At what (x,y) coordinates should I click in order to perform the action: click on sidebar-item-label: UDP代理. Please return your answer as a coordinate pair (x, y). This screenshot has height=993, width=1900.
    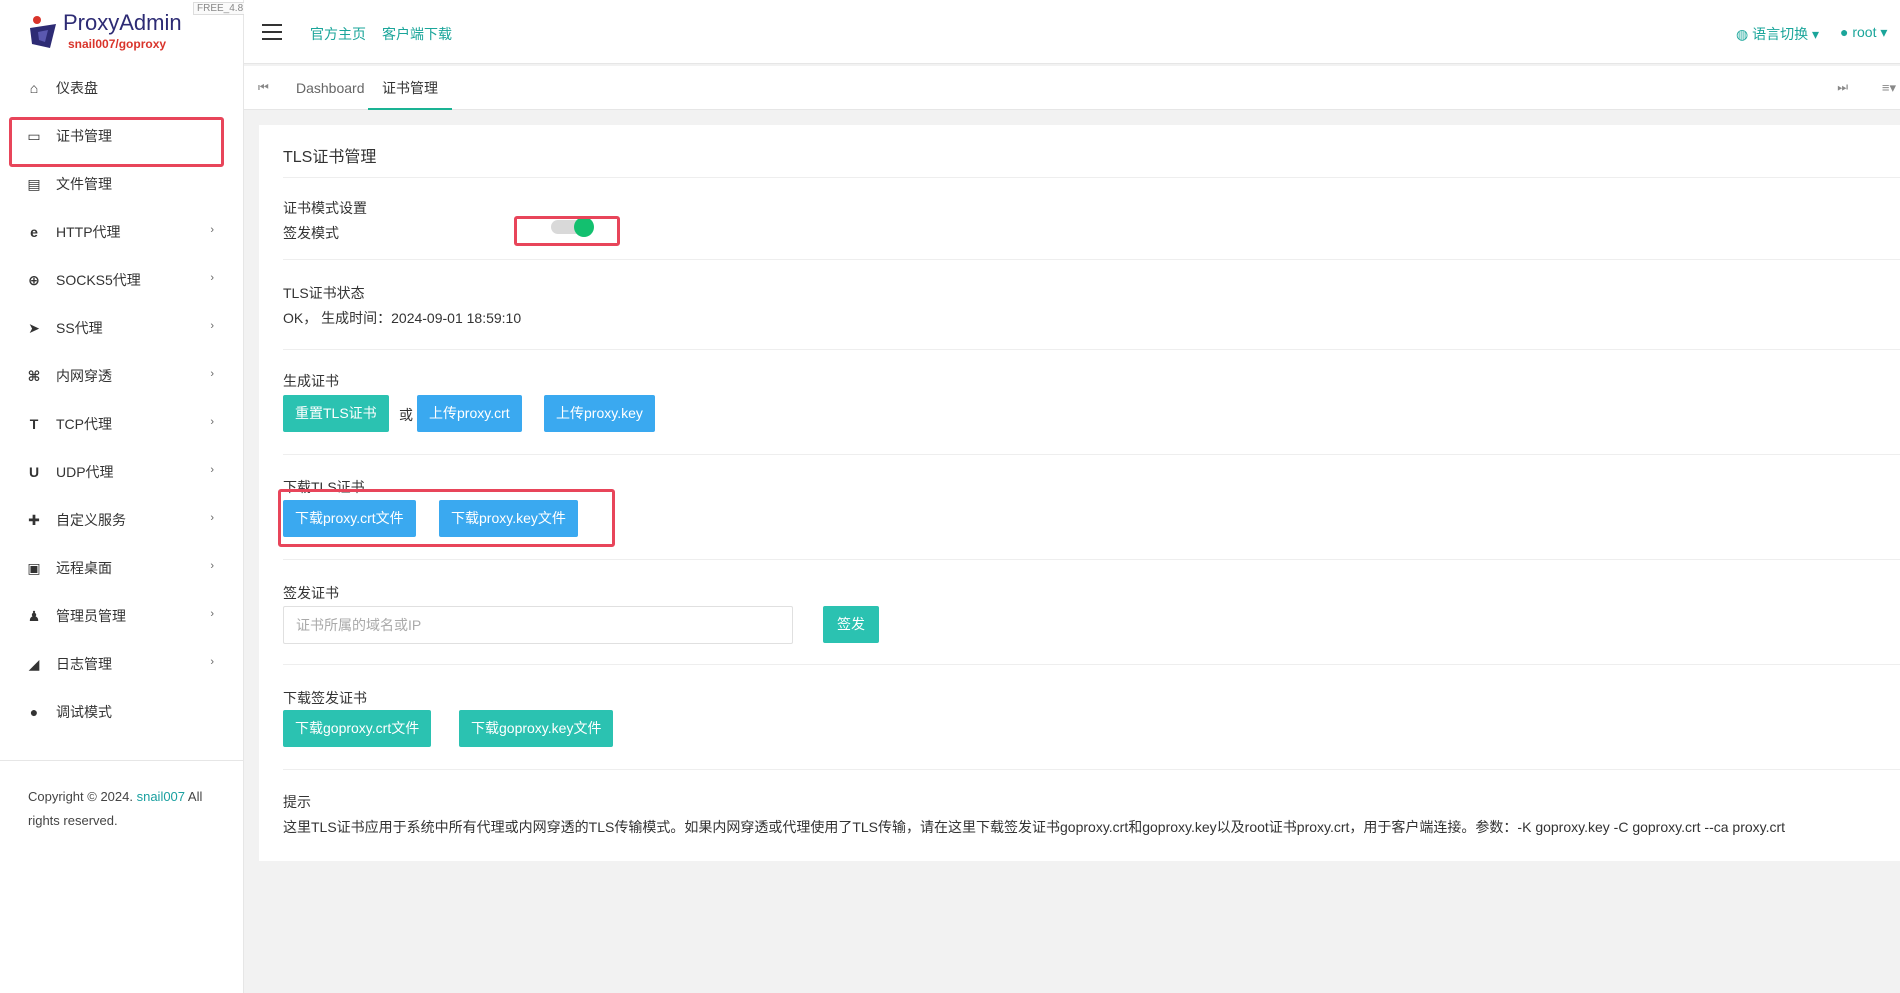
    Looking at the image, I should click on (85, 472).